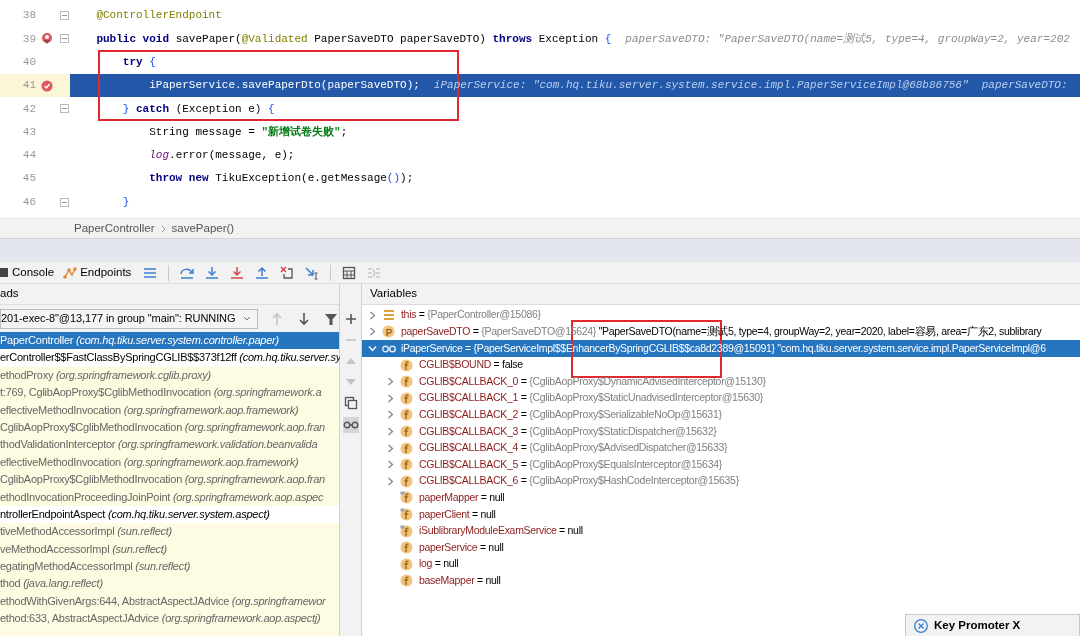  I want to click on parameter-icon, so click(388, 332).